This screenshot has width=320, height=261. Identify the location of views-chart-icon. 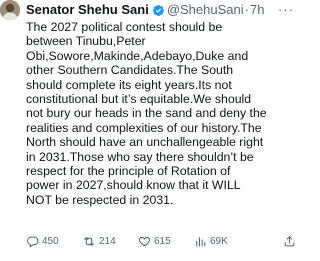
(200, 241).